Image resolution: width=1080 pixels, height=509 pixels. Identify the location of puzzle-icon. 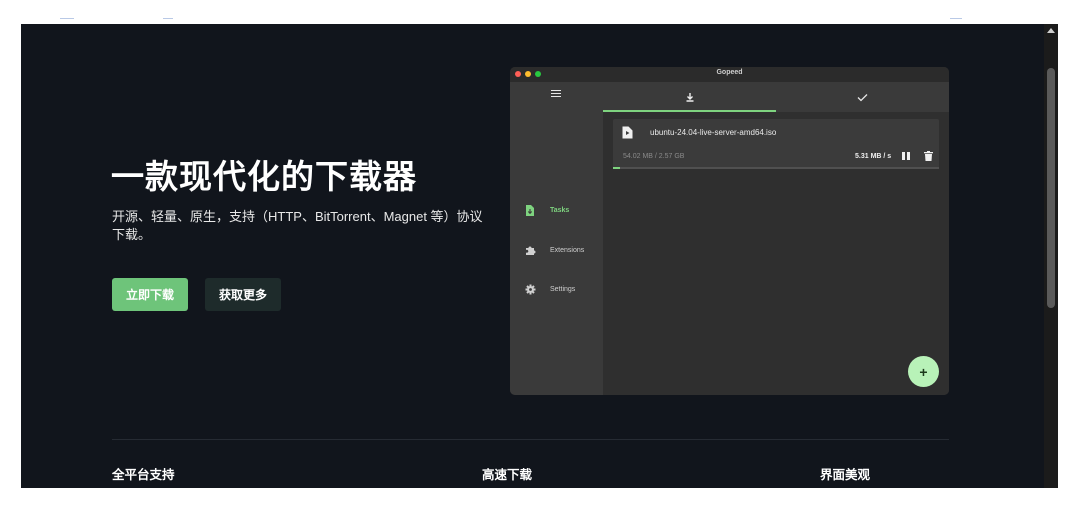
(530, 250).